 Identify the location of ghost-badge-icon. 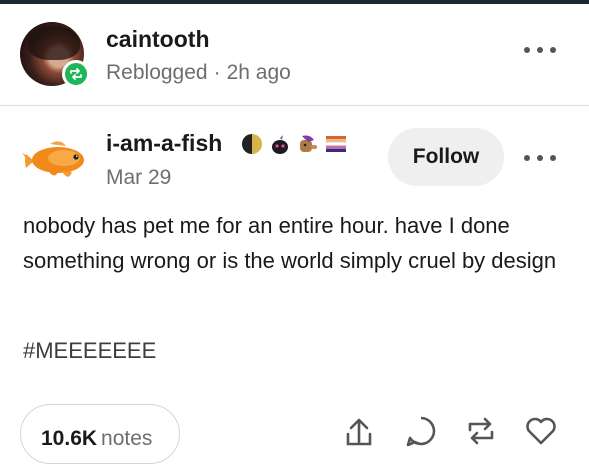
(280, 144).